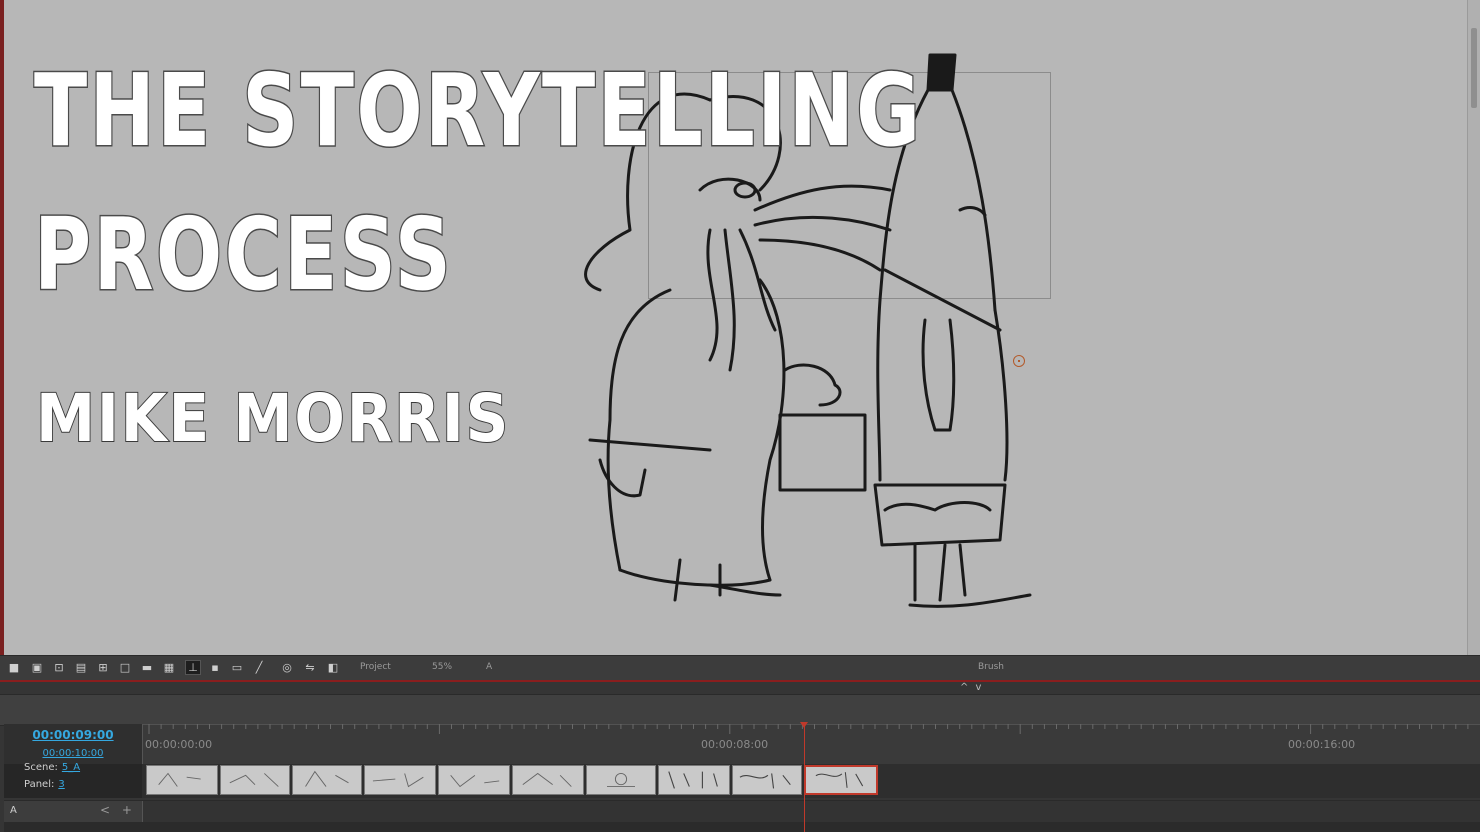  What do you see at coordinates (39, 784) in the screenshot?
I see `panel-label: Panel:` at bounding box center [39, 784].